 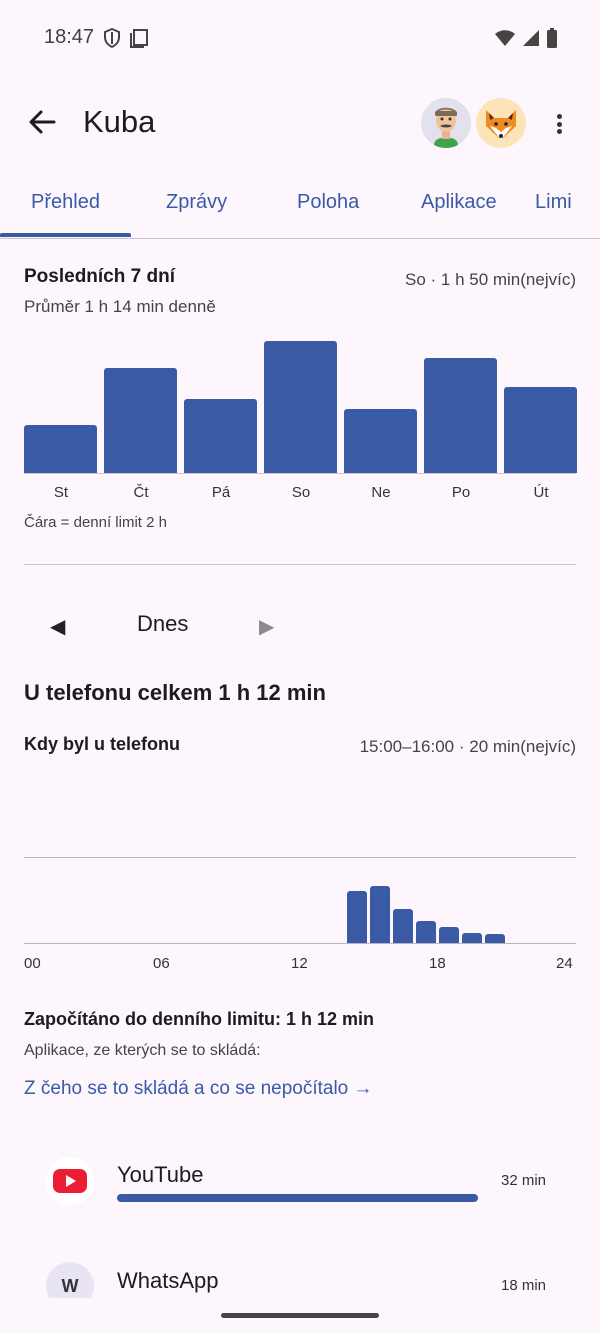 What do you see at coordinates (467, 746) in the screenshot?
I see `when-peak: 15:00–16:00 · 20 min(nejvíc)` at bounding box center [467, 746].